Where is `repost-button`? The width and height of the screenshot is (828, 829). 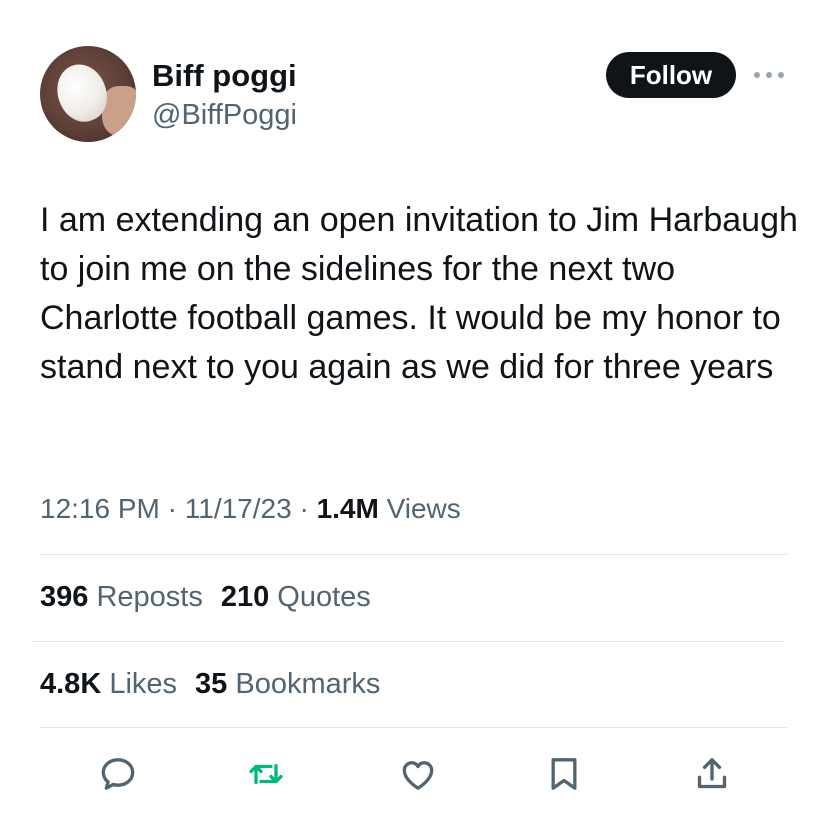
repost-button is located at coordinates (266, 774).